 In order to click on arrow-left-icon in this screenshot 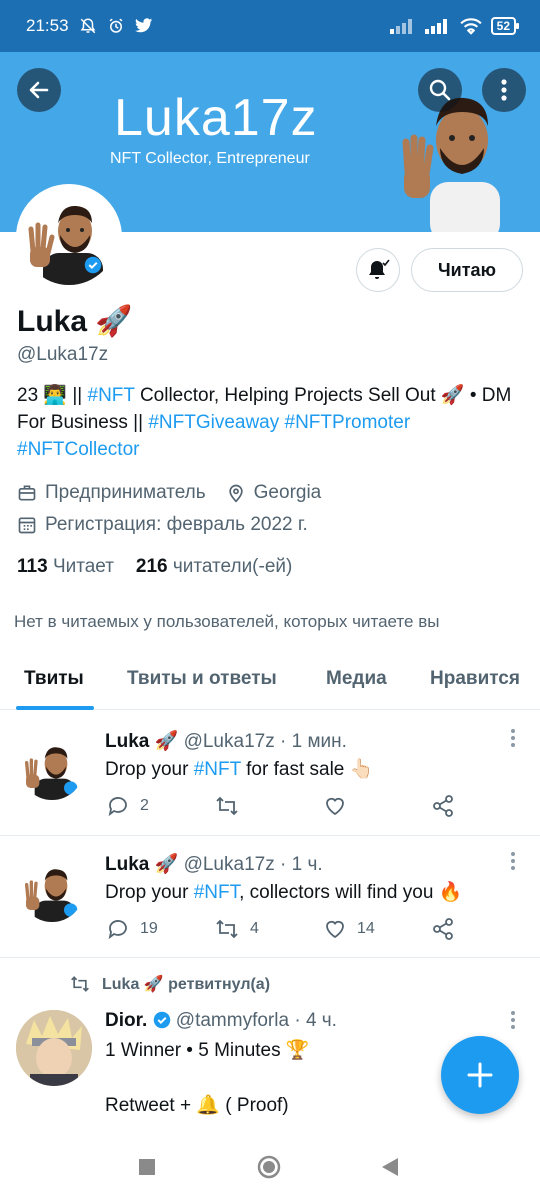, I will do `click(39, 90)`.